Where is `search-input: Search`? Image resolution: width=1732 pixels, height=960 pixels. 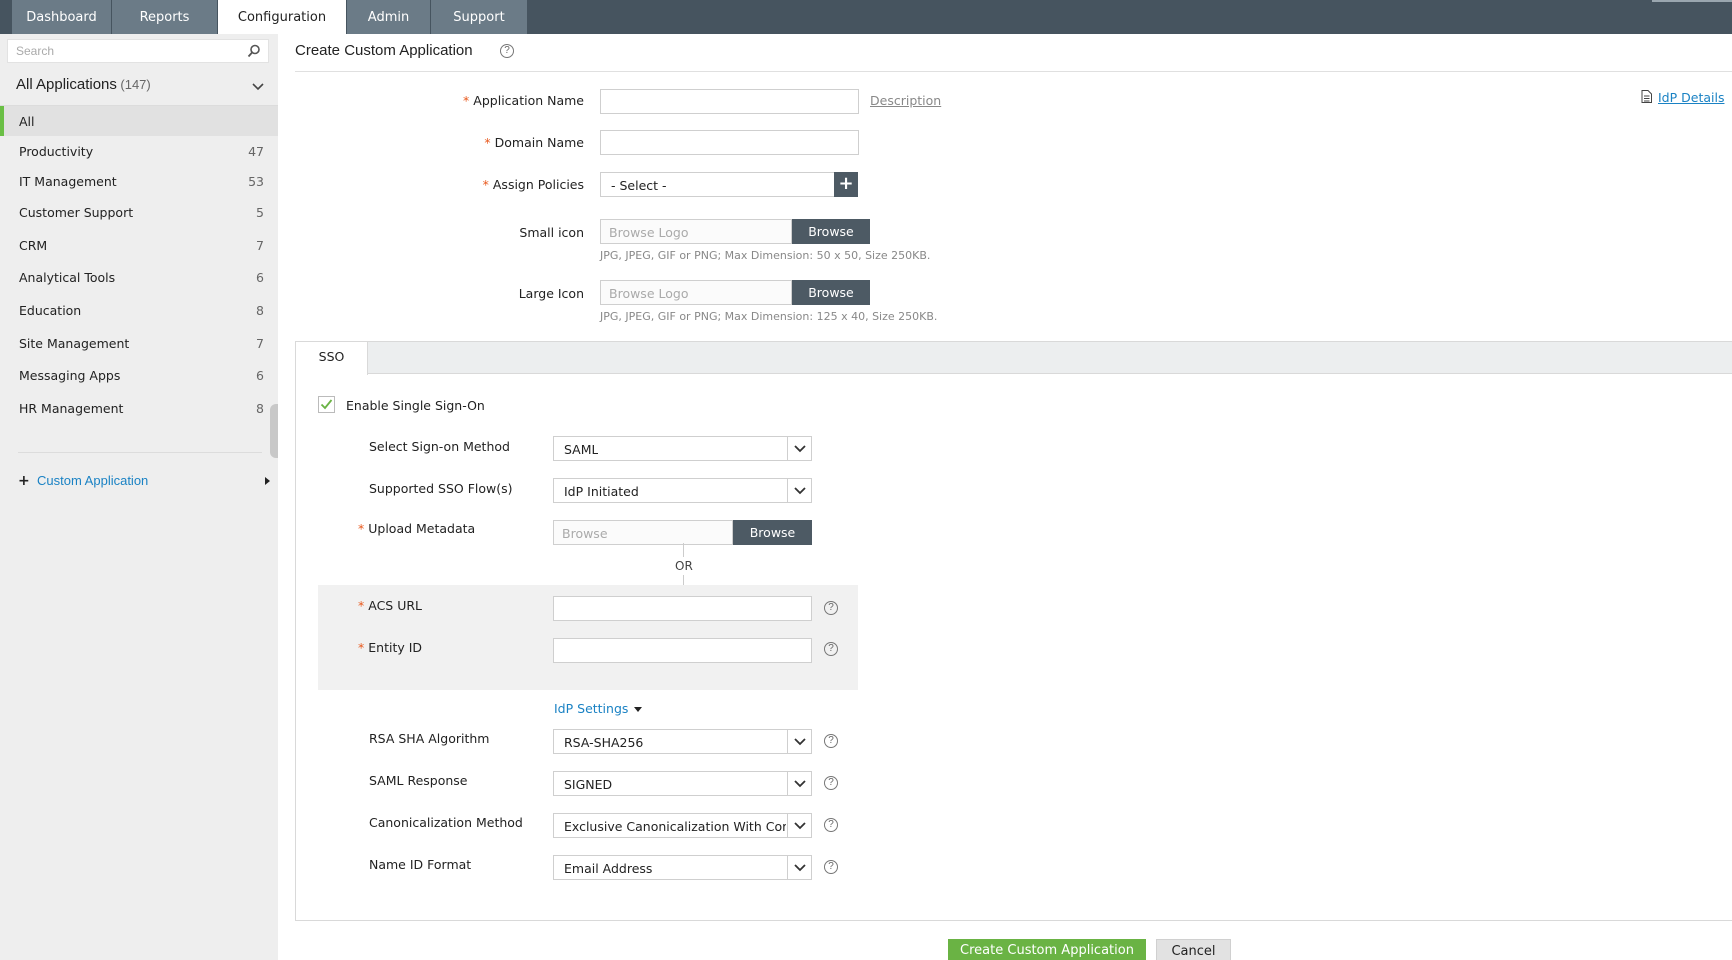
search-input: Search is located at coordinates (138, 51).